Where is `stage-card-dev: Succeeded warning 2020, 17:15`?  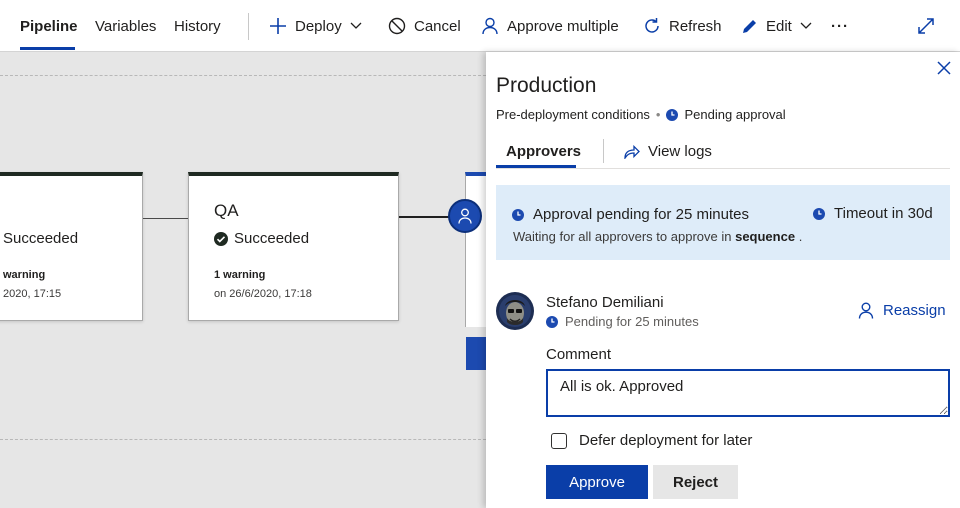 stage-card-dev: Succeeded warning 2020, 17:15 is located at coordinates (71, 246).